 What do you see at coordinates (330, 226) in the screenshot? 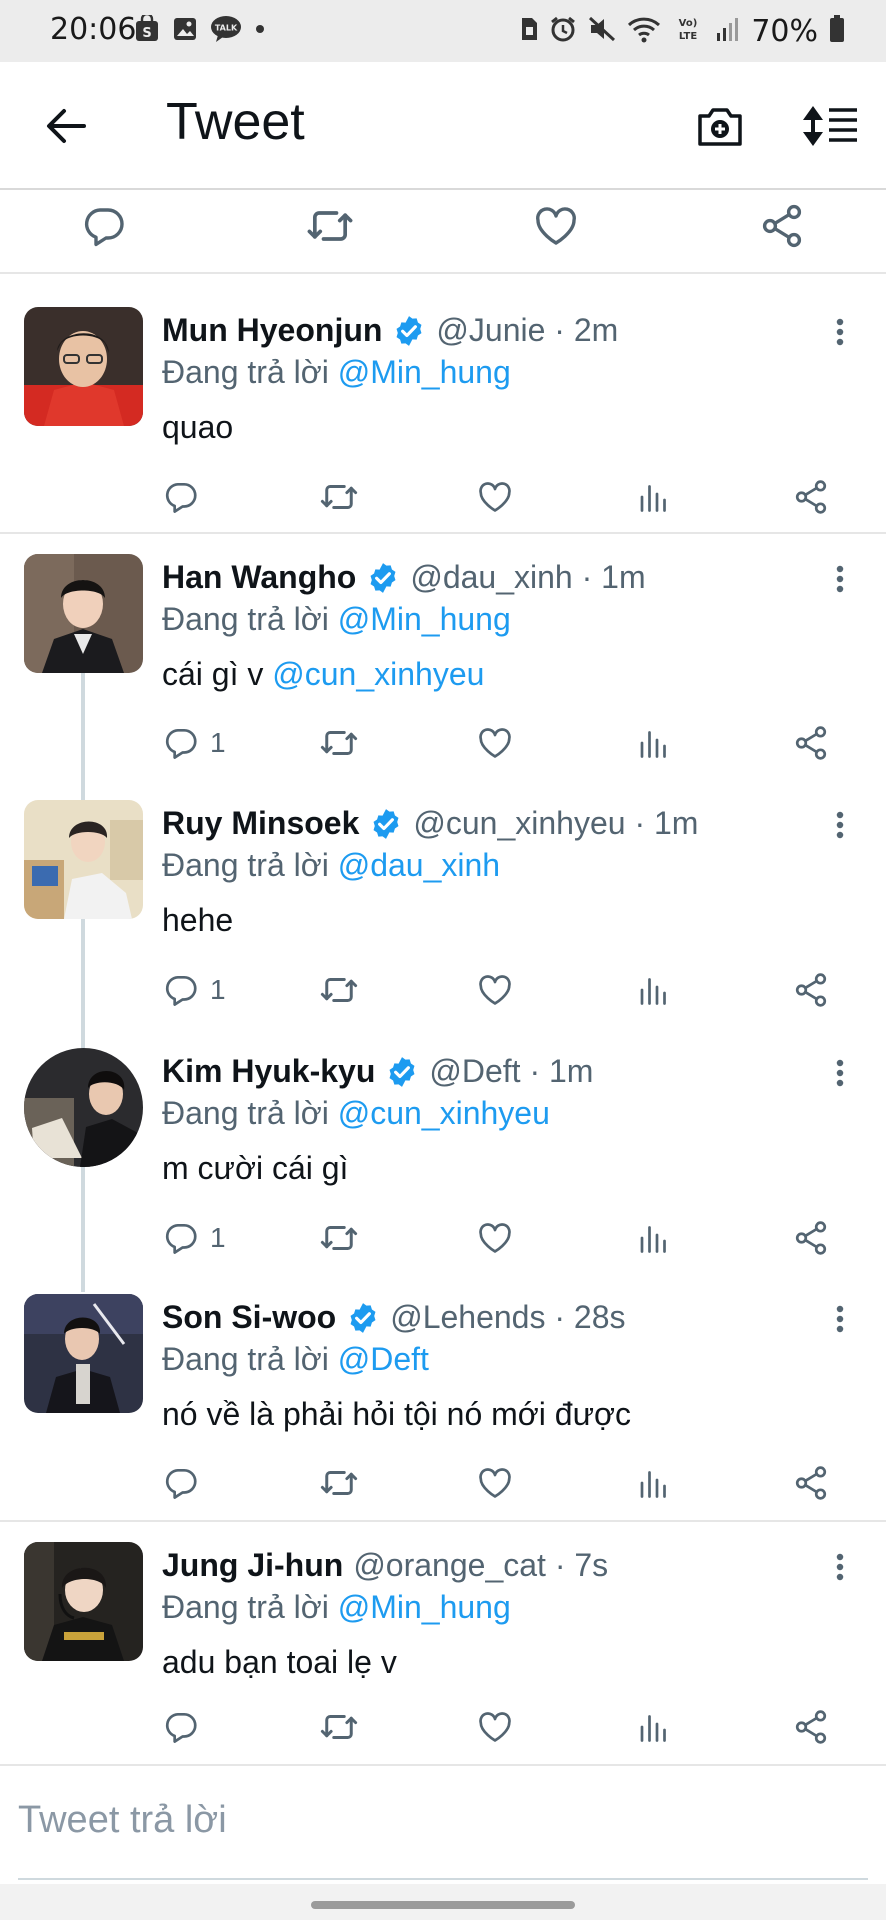
I see `main-retweet-button` at bounding box center [330, 226].